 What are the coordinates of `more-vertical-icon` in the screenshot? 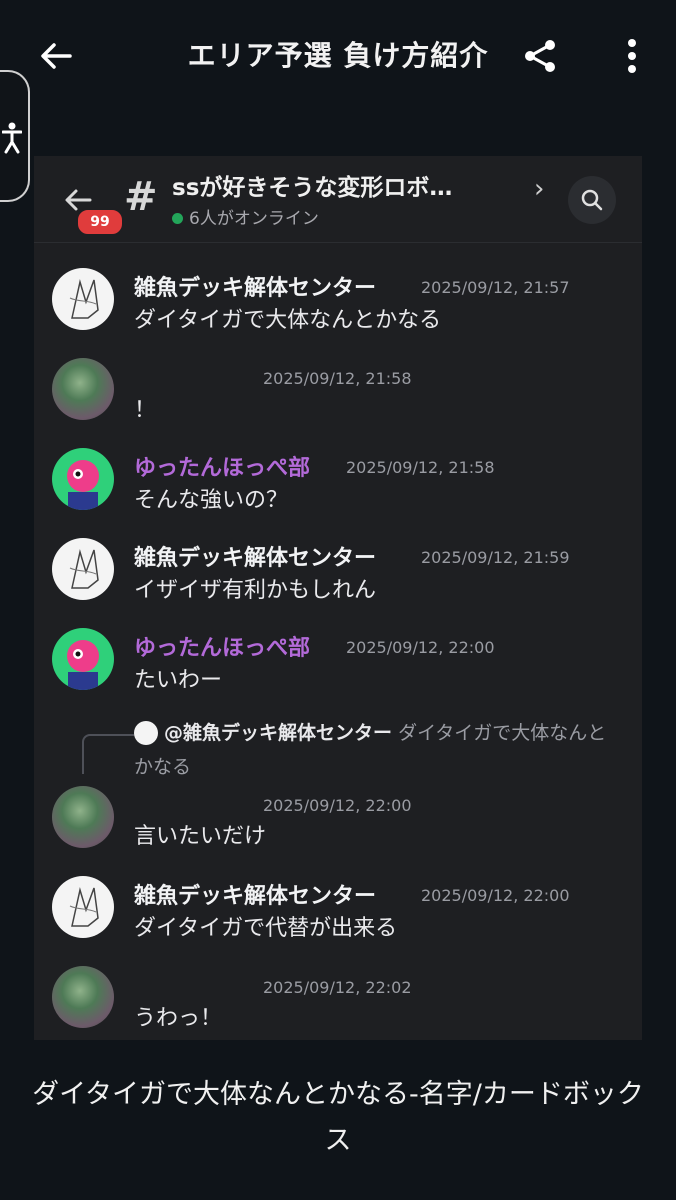 It's located at (632, 56).